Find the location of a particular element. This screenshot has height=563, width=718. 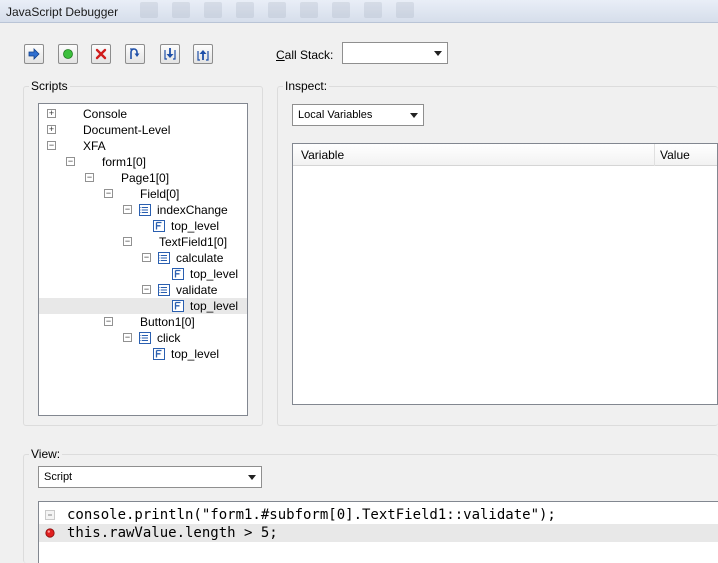

tree-item-label: validate is located at coordinates (197, 290).